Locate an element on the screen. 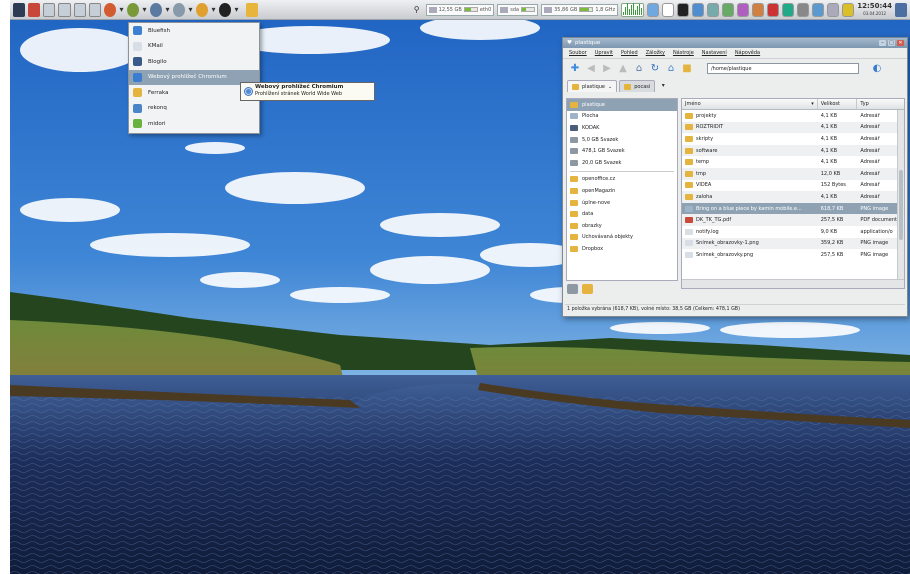  go-button-icon: ◐ is located at coordinates (877, 69).